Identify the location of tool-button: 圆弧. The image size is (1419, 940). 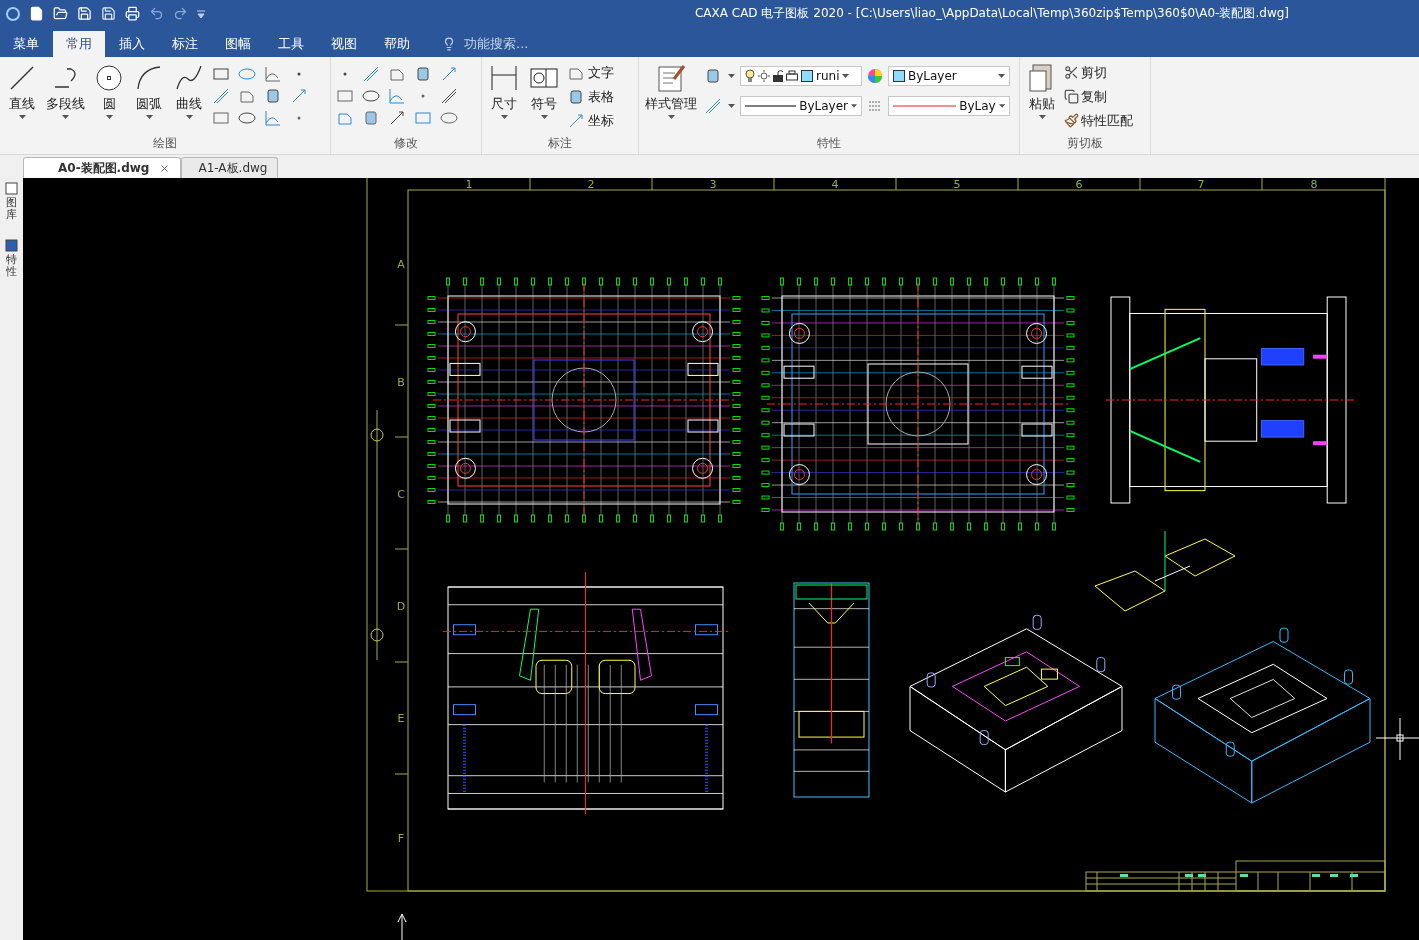
(149, 90).